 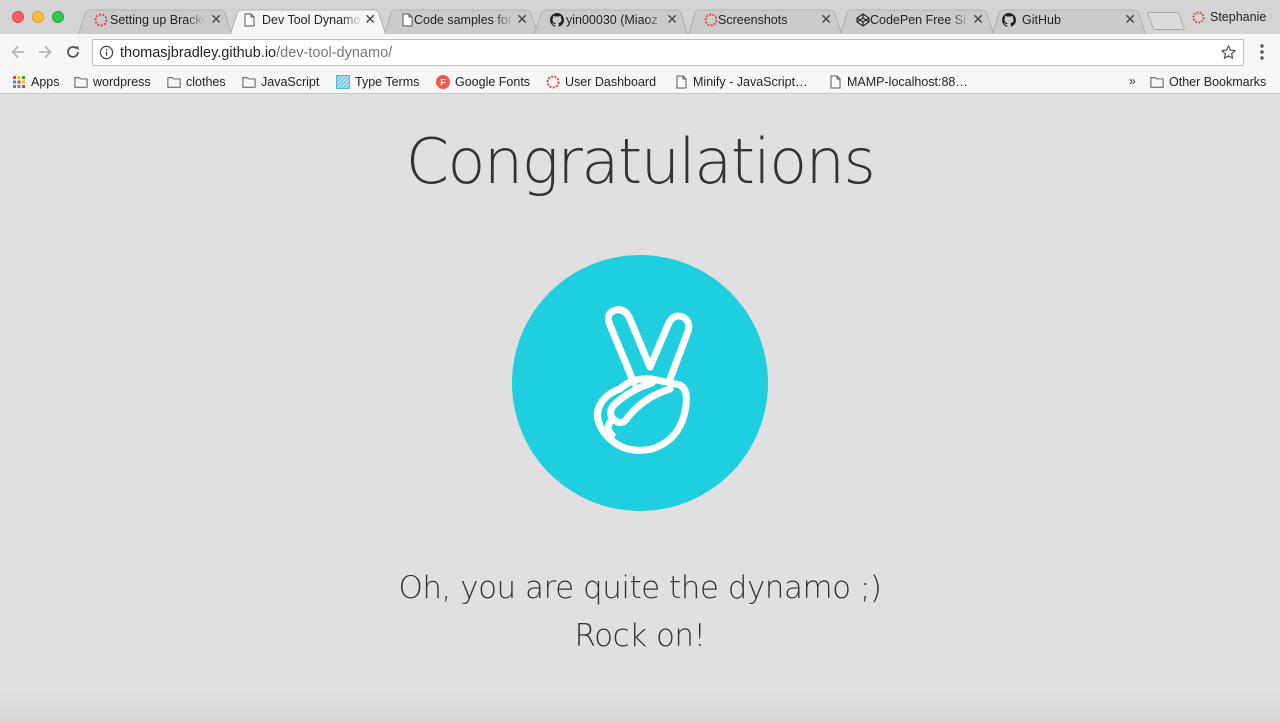 I want to click on tab-title: Setting up Brackets, so click(x=157, y=20).